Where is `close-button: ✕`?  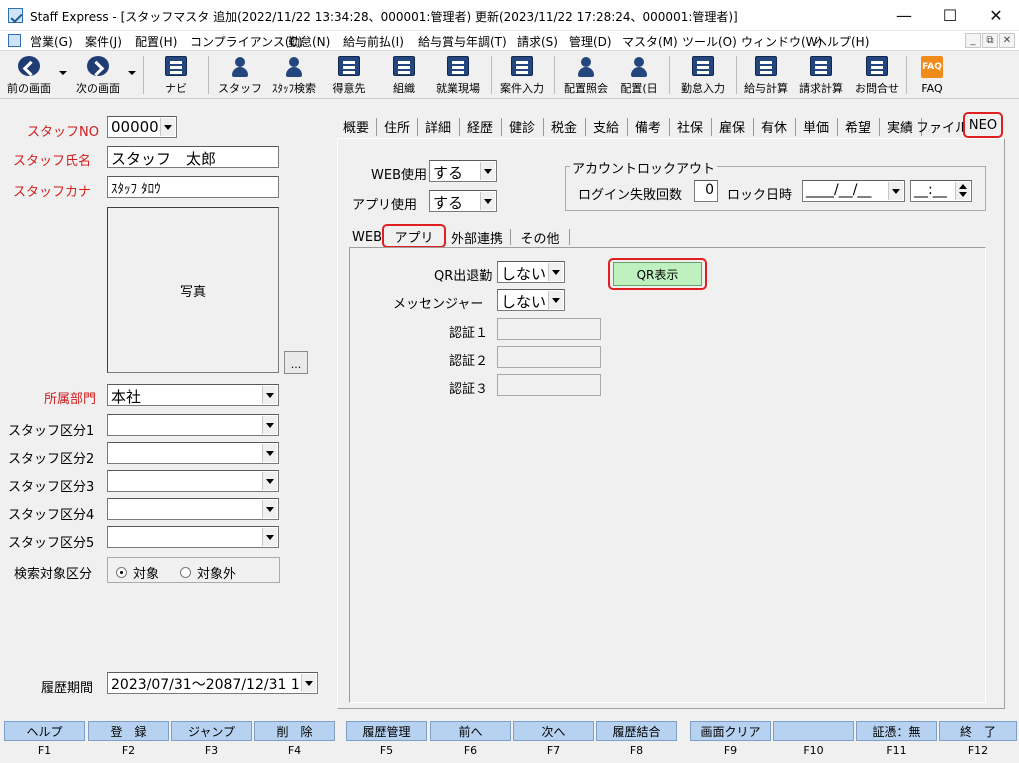 close-button: ✕ is located at coordinates (996, 15).